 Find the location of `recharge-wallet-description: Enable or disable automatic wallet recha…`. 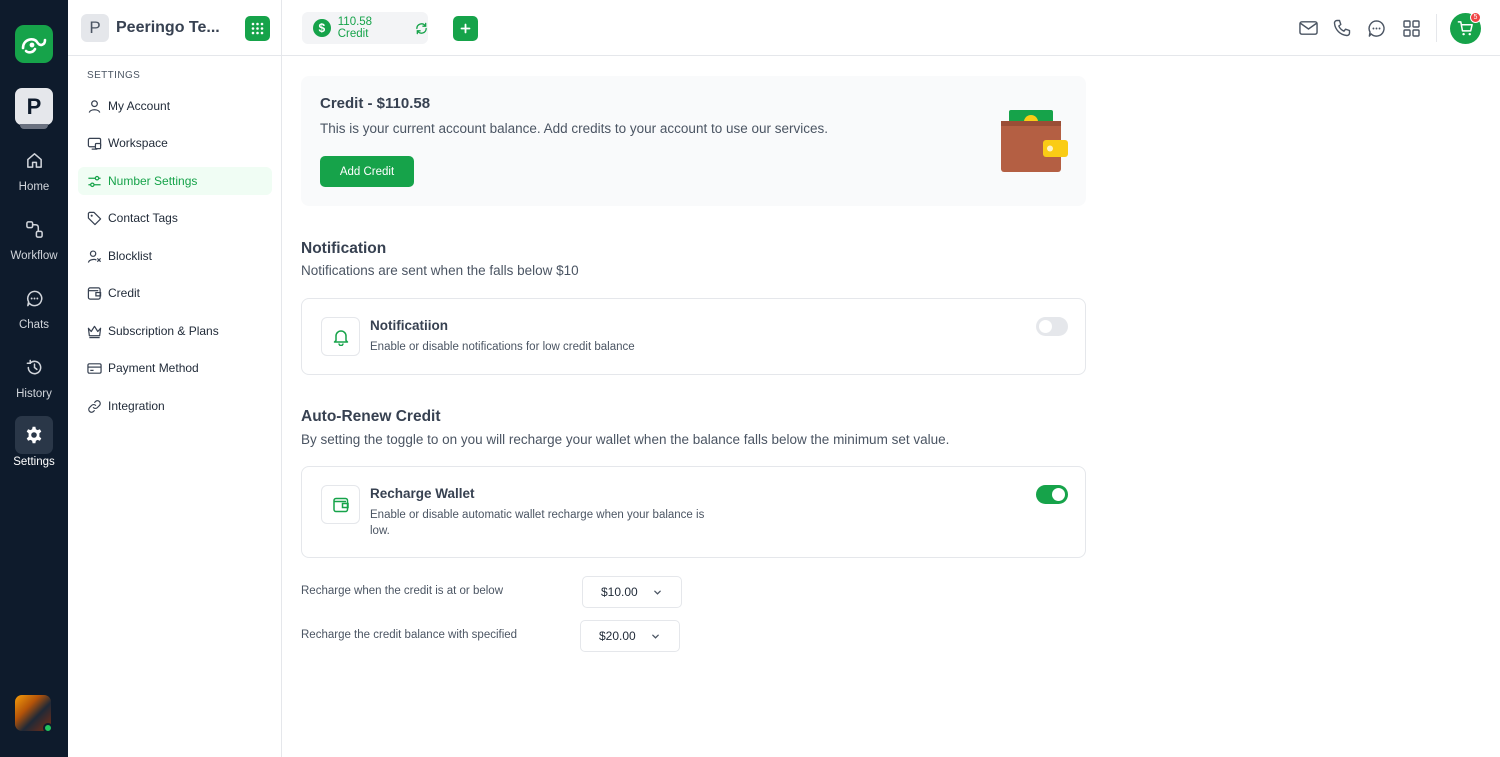

recharge-wallet-description: Enable or disable automatic wallet recha… is located at coordinates (537, 523).